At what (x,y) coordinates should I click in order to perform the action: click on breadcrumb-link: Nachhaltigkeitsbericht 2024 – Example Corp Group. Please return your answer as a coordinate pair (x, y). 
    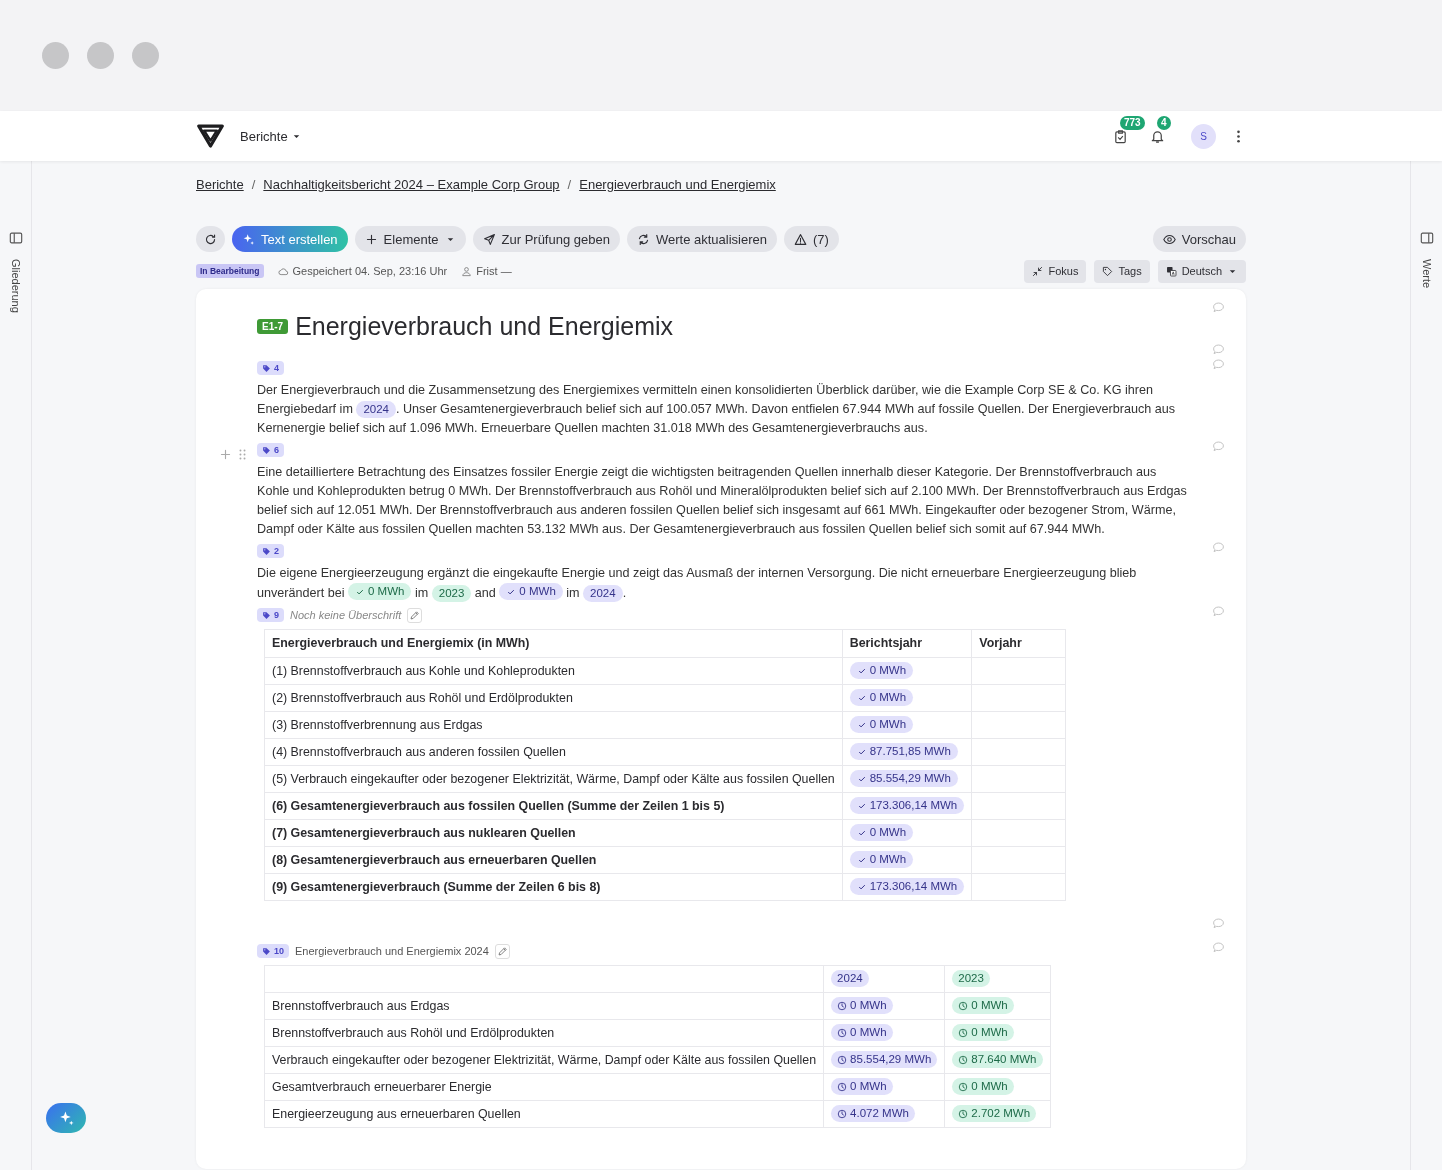
    Looking at the image, I should click on (411, 184).